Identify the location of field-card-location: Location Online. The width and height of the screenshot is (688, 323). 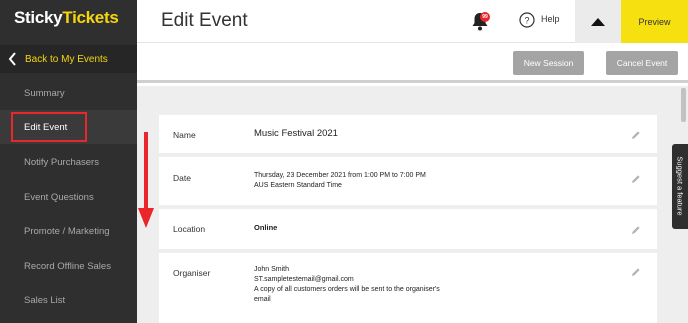
(408, 229).